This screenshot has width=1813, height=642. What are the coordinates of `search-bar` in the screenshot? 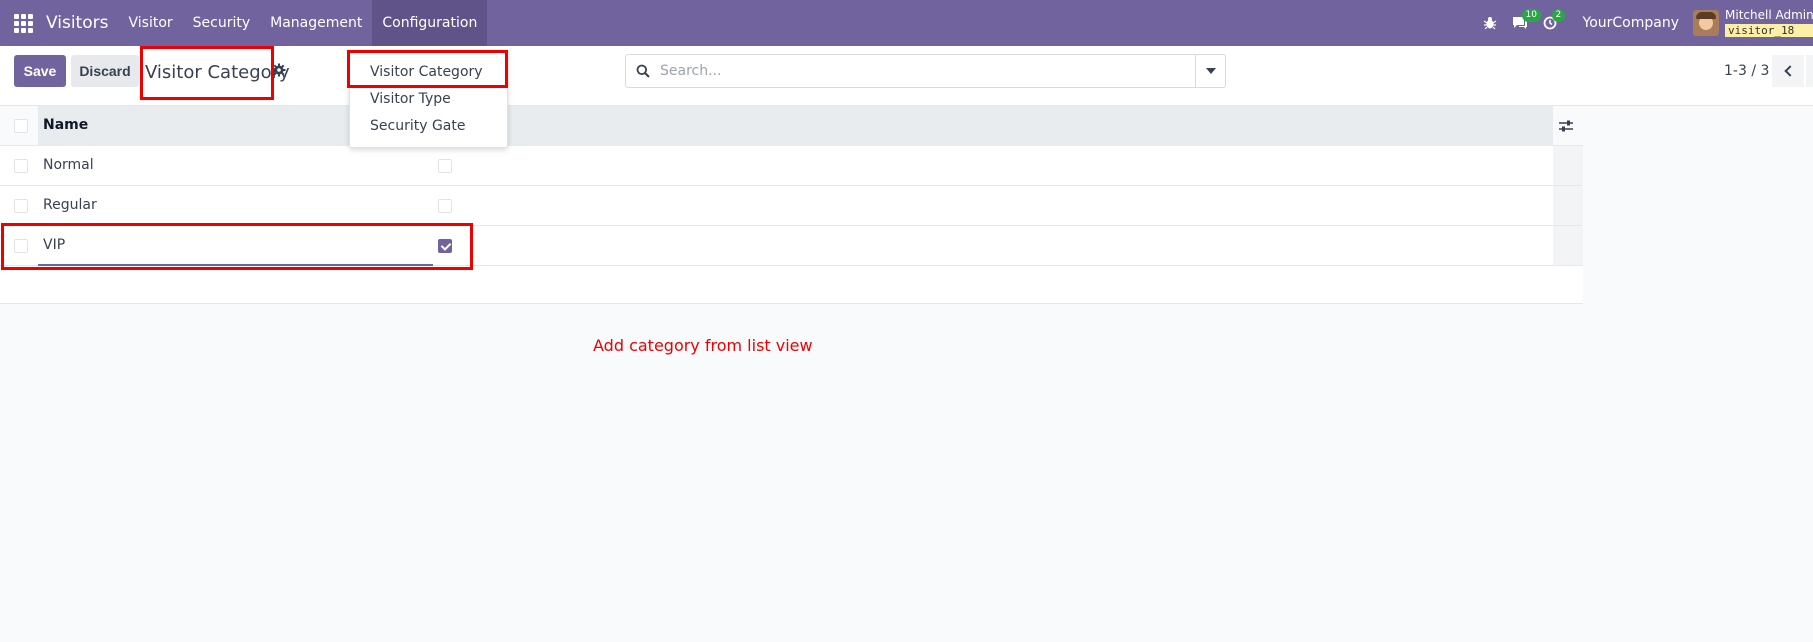 It's located at (925, 71).